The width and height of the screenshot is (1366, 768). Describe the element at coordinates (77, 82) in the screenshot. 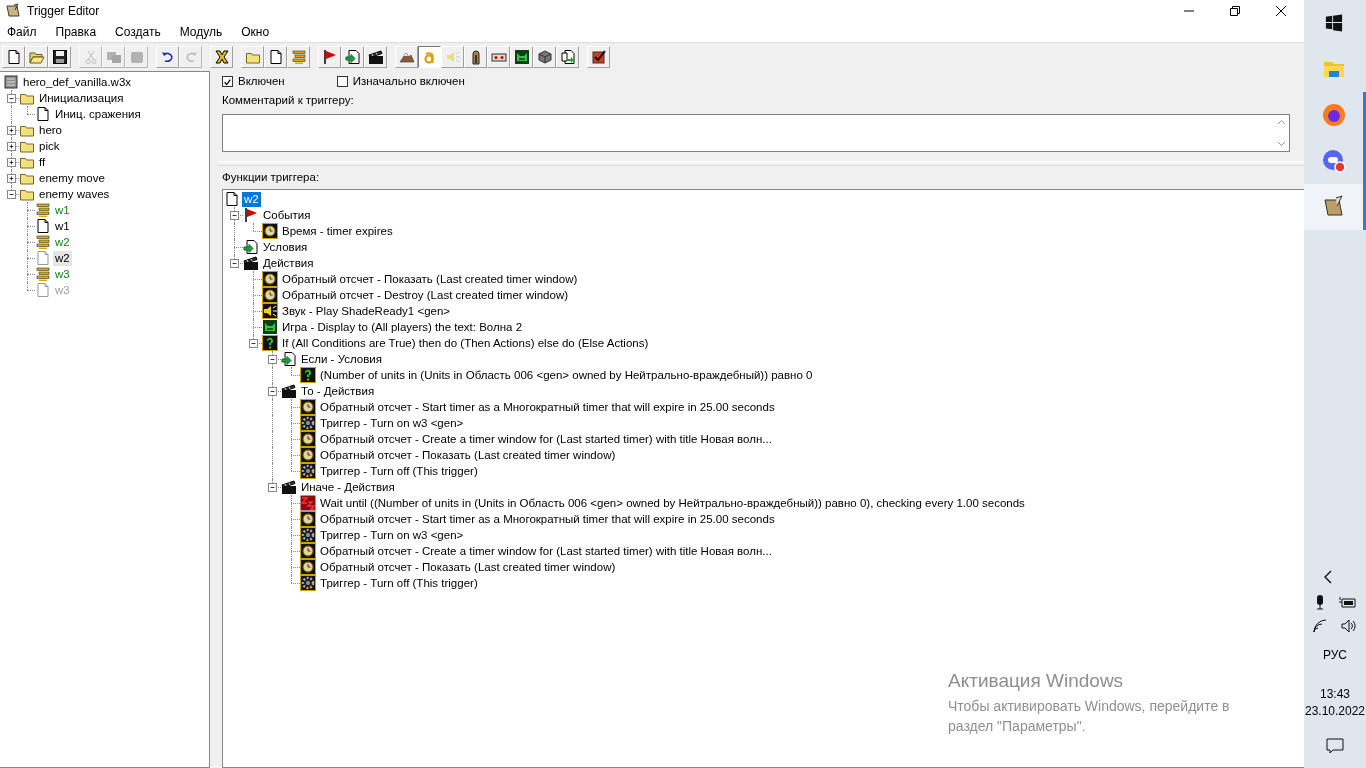

I see `tree-item: hero_def_vanilla.w3x` at that location.